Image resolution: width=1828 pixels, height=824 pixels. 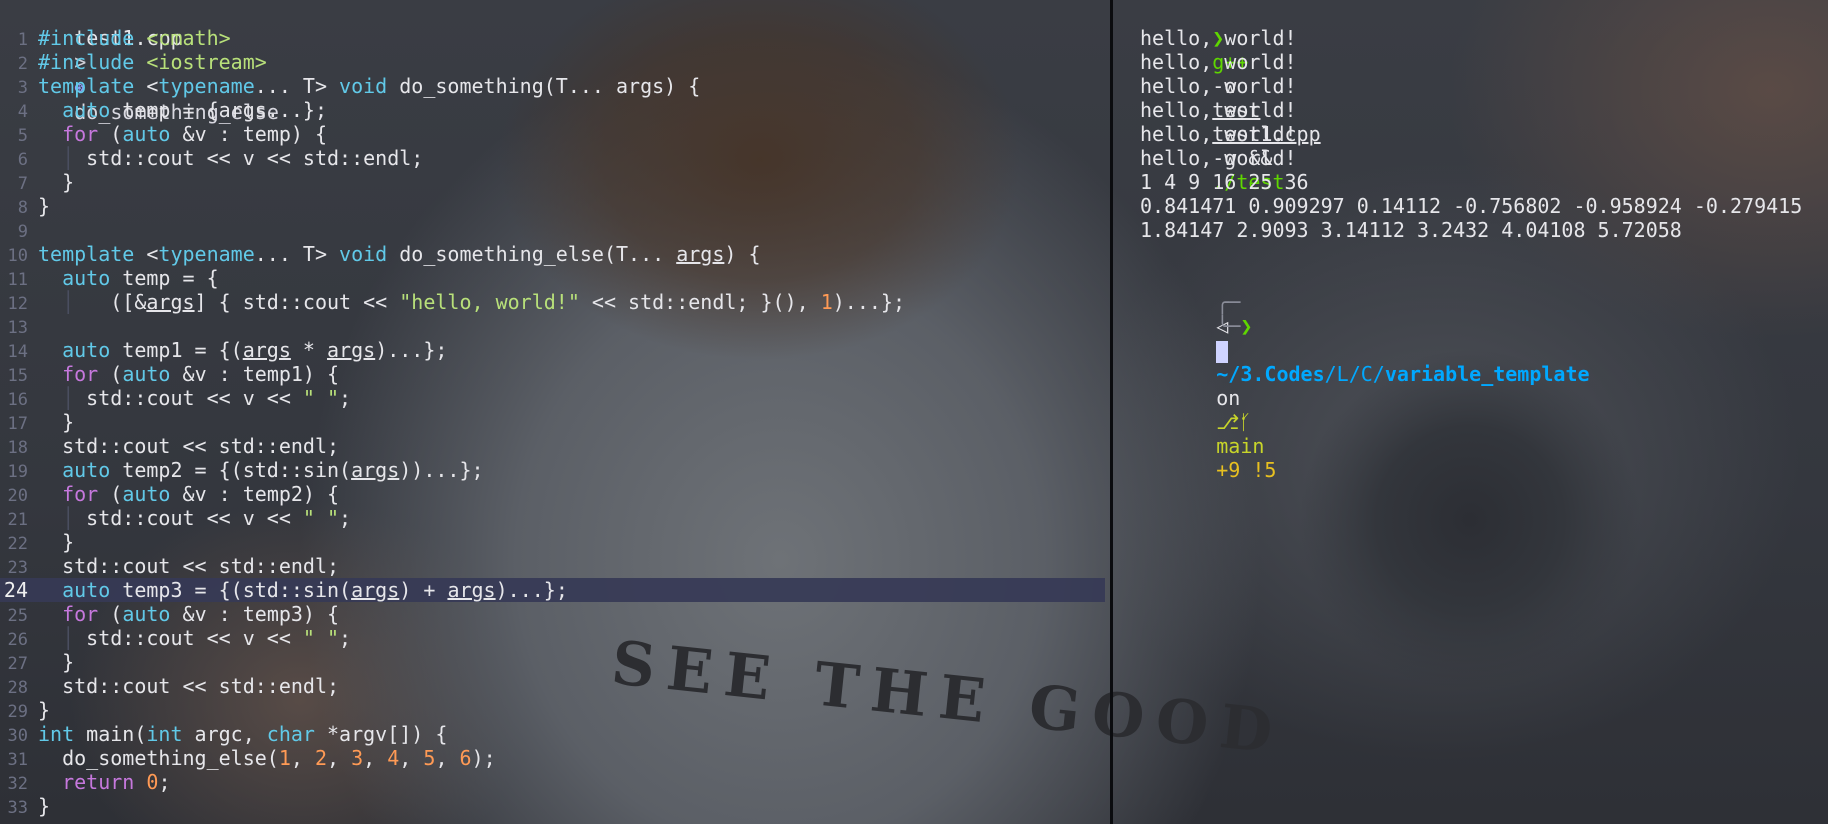 I want to click on code-line: 18 std::cout << std::endl;, so click(x=555, y=446).